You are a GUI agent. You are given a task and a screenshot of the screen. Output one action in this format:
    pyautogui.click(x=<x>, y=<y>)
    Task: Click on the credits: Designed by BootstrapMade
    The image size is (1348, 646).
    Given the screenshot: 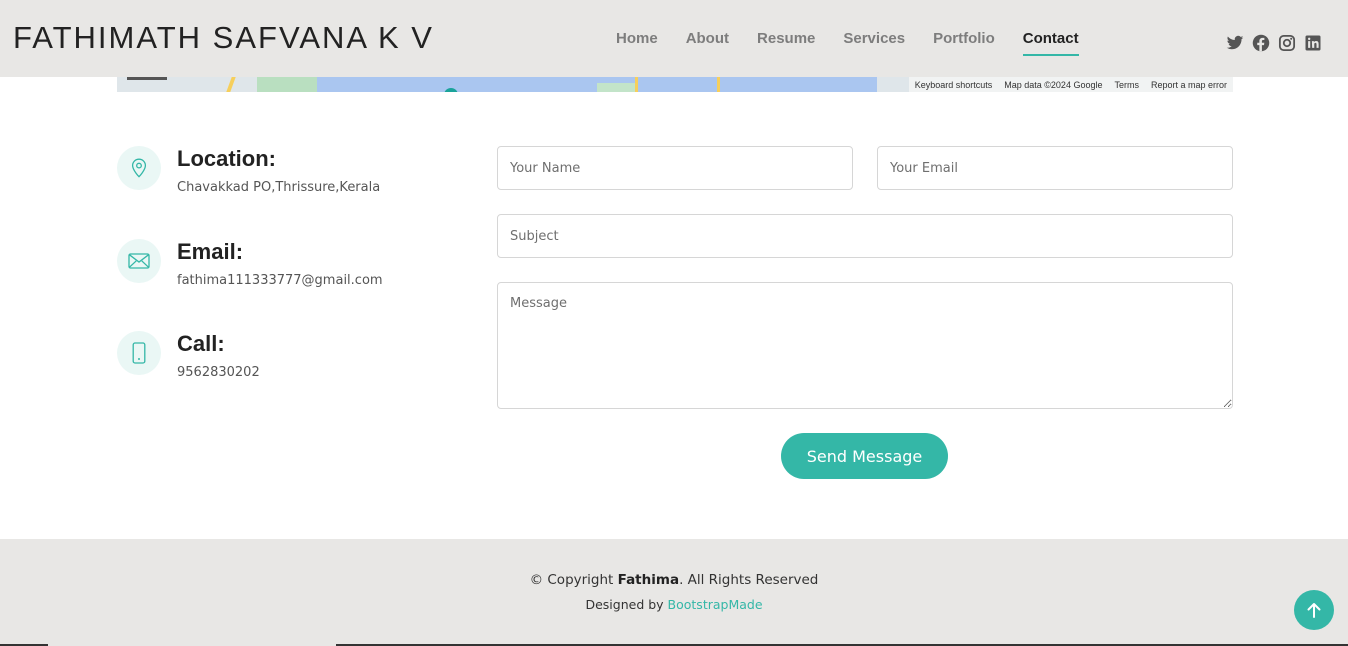 What is the action you would take?
    pyautogui.click(x=674, y=604)
    